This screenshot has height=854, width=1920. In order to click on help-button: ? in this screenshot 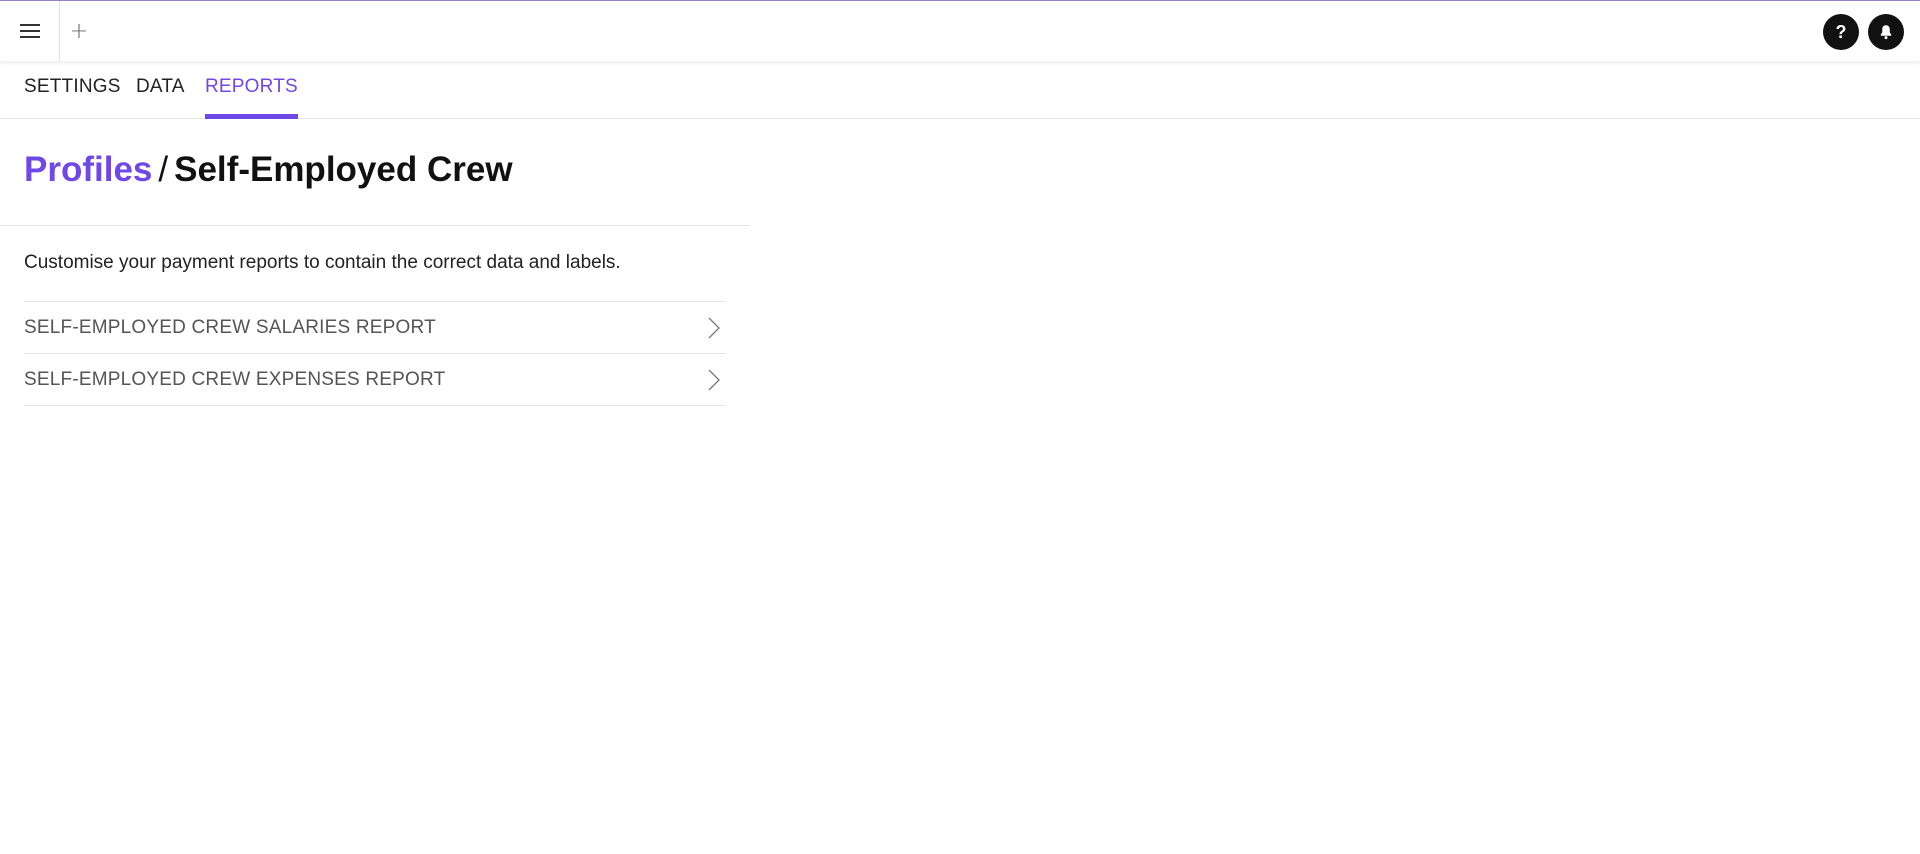, I will do `click(1841, 32)`.